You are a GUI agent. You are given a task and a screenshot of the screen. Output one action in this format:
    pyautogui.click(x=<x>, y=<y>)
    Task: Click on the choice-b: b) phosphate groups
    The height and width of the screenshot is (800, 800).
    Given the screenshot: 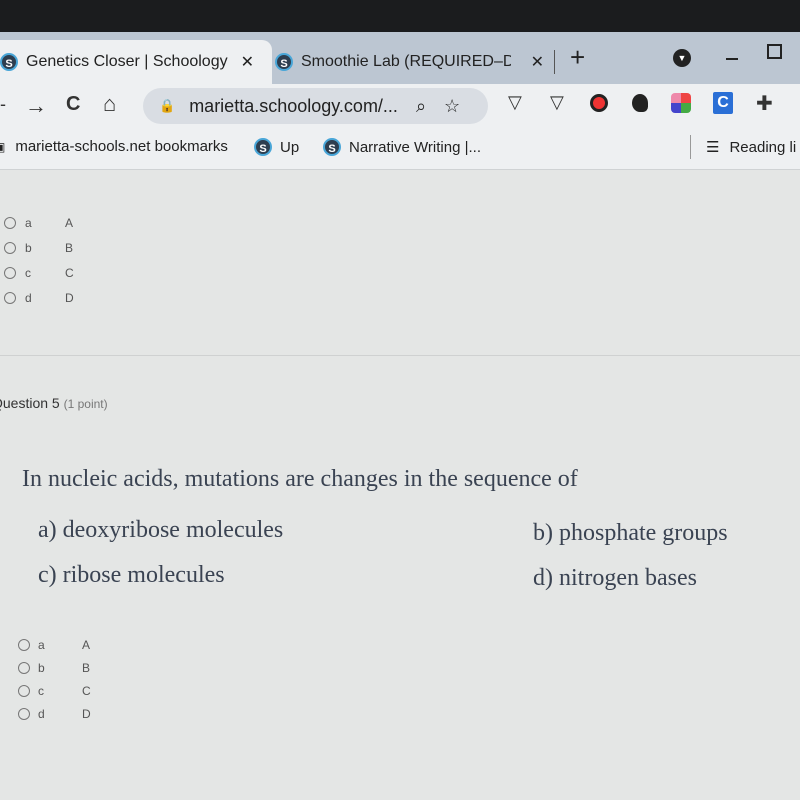 What is the action you would take?
    pyautogui.click(x=630, y=533)
    